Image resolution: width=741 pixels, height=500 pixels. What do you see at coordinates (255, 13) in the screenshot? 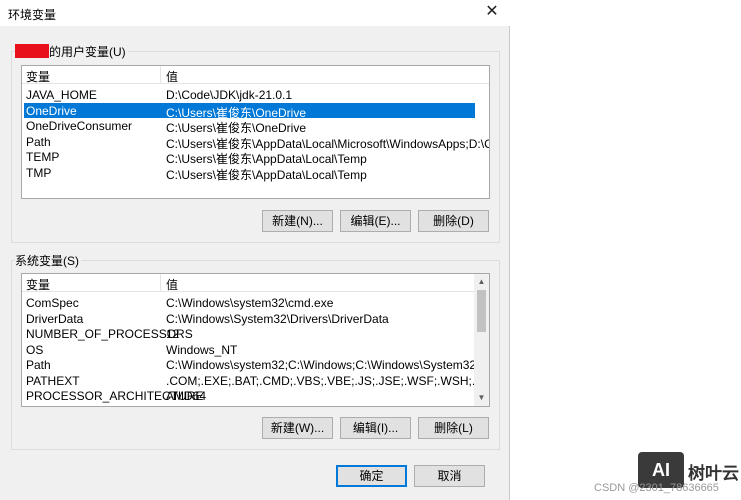
I see `title-bar: 环境变量 ✕` at bounding box center [255, 13].